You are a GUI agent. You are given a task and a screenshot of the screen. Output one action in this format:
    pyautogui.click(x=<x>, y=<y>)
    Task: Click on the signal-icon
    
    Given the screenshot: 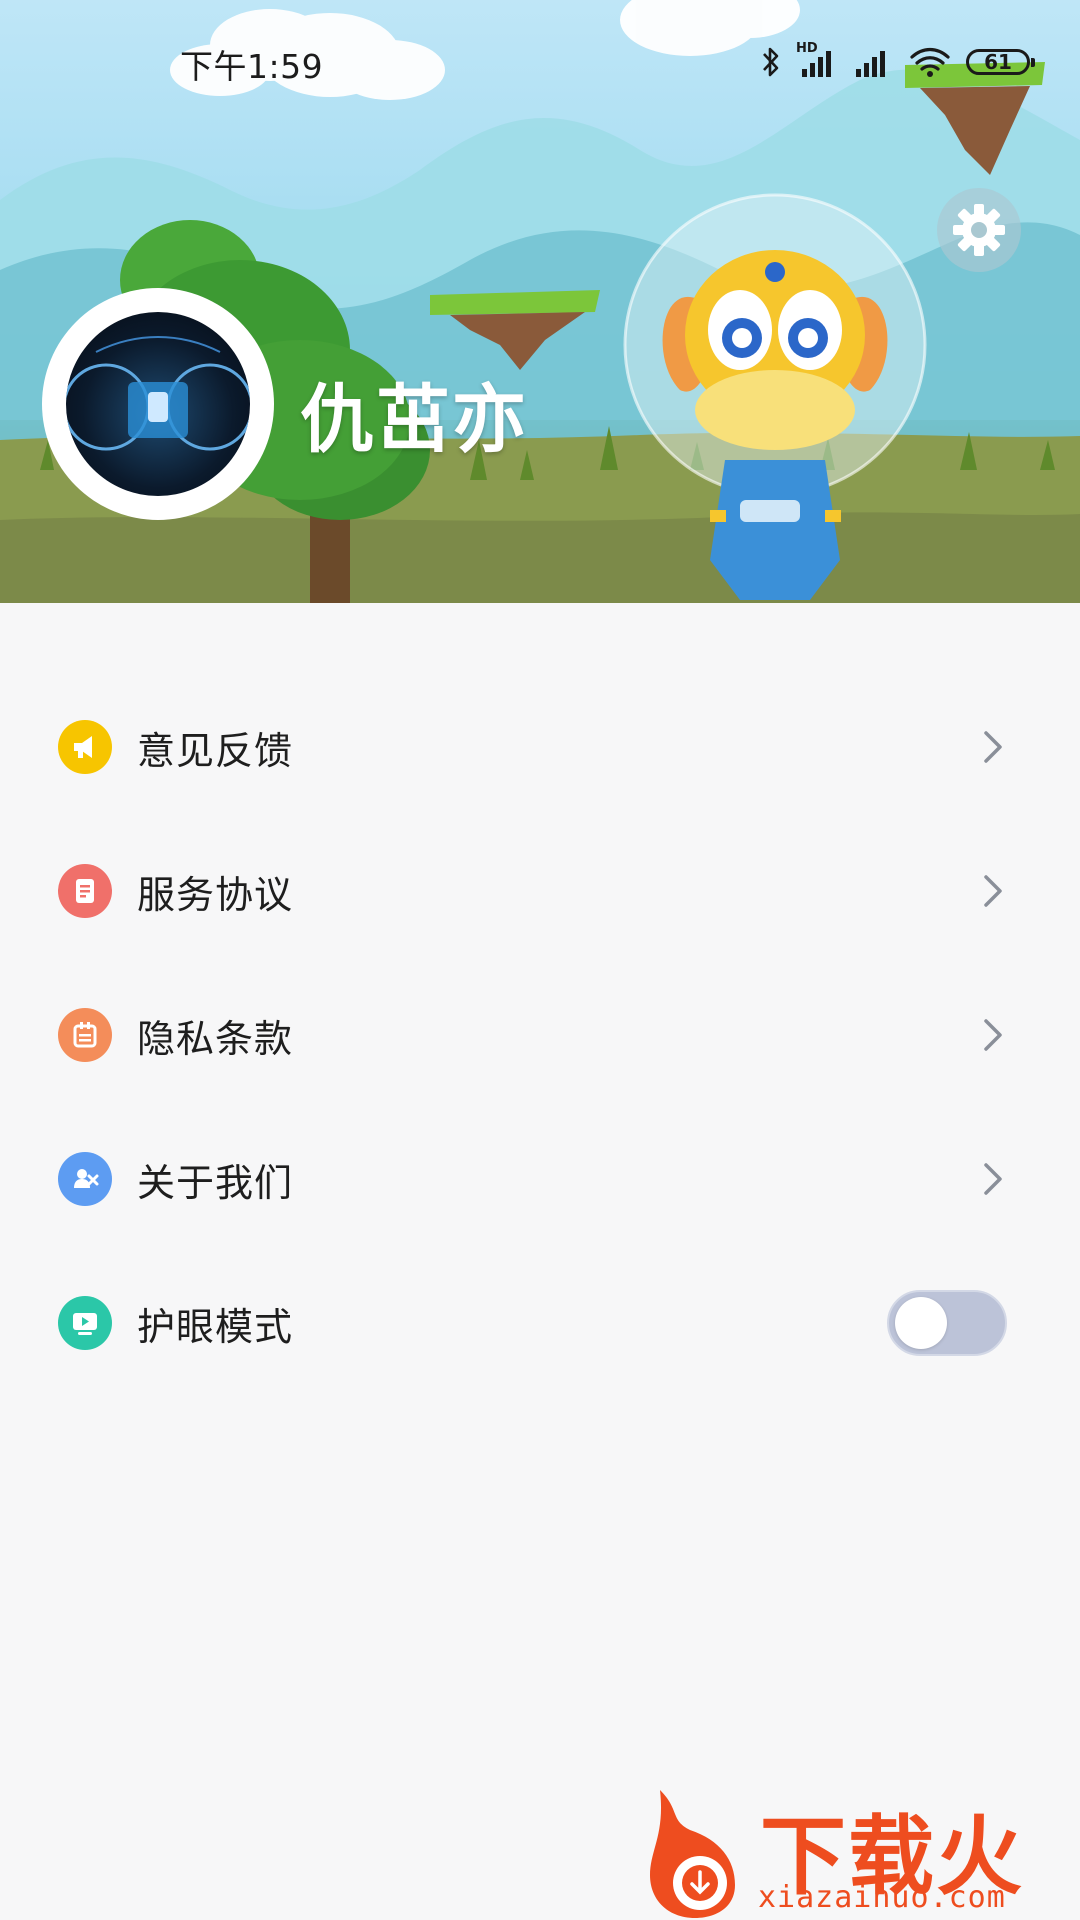 What is the action you would take?
    pyautogui.click(x=870, y=64)
    